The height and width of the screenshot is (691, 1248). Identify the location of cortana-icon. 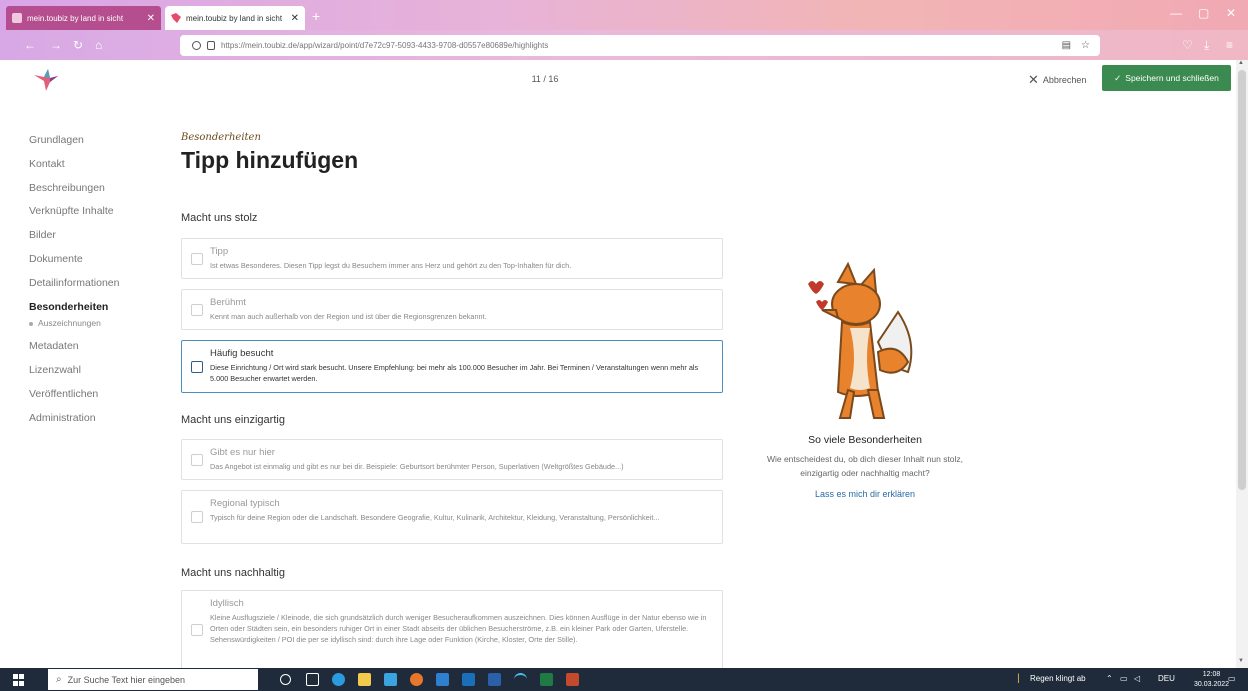
(285, 679).